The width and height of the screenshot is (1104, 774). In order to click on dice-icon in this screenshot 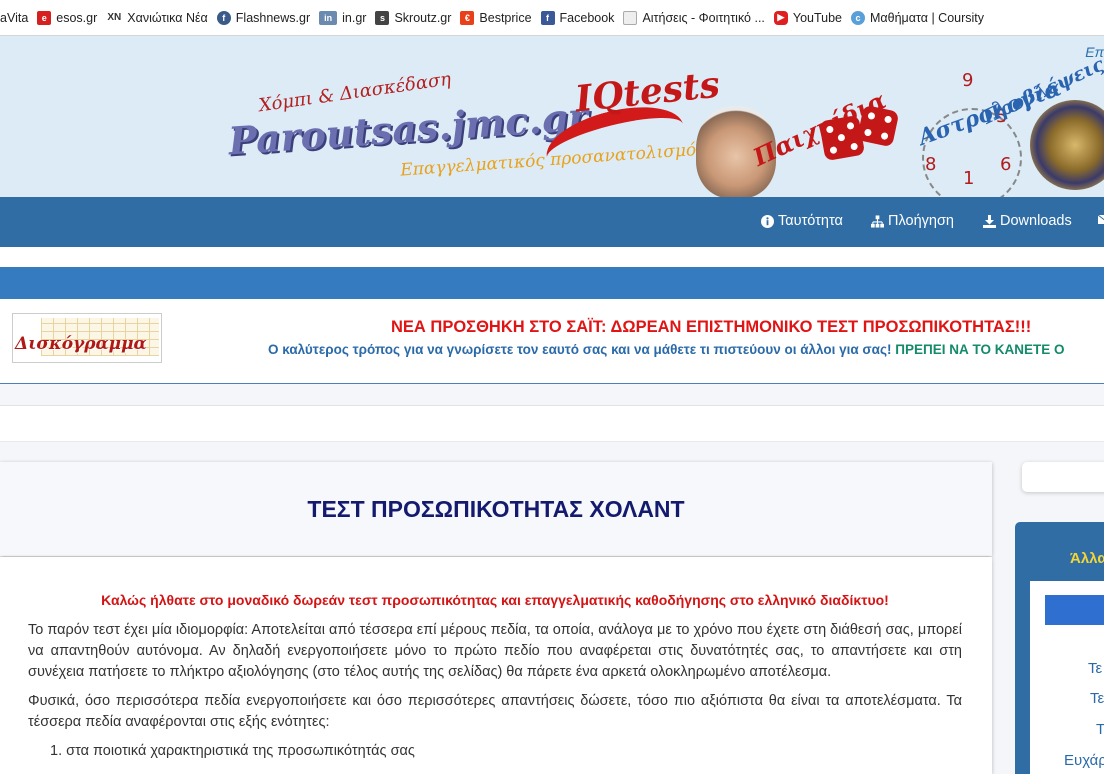, I will do `click(878, 126)`.